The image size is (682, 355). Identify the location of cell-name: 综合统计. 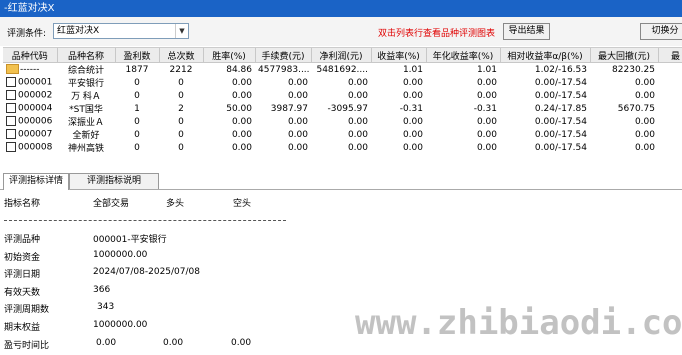
(85, 71).